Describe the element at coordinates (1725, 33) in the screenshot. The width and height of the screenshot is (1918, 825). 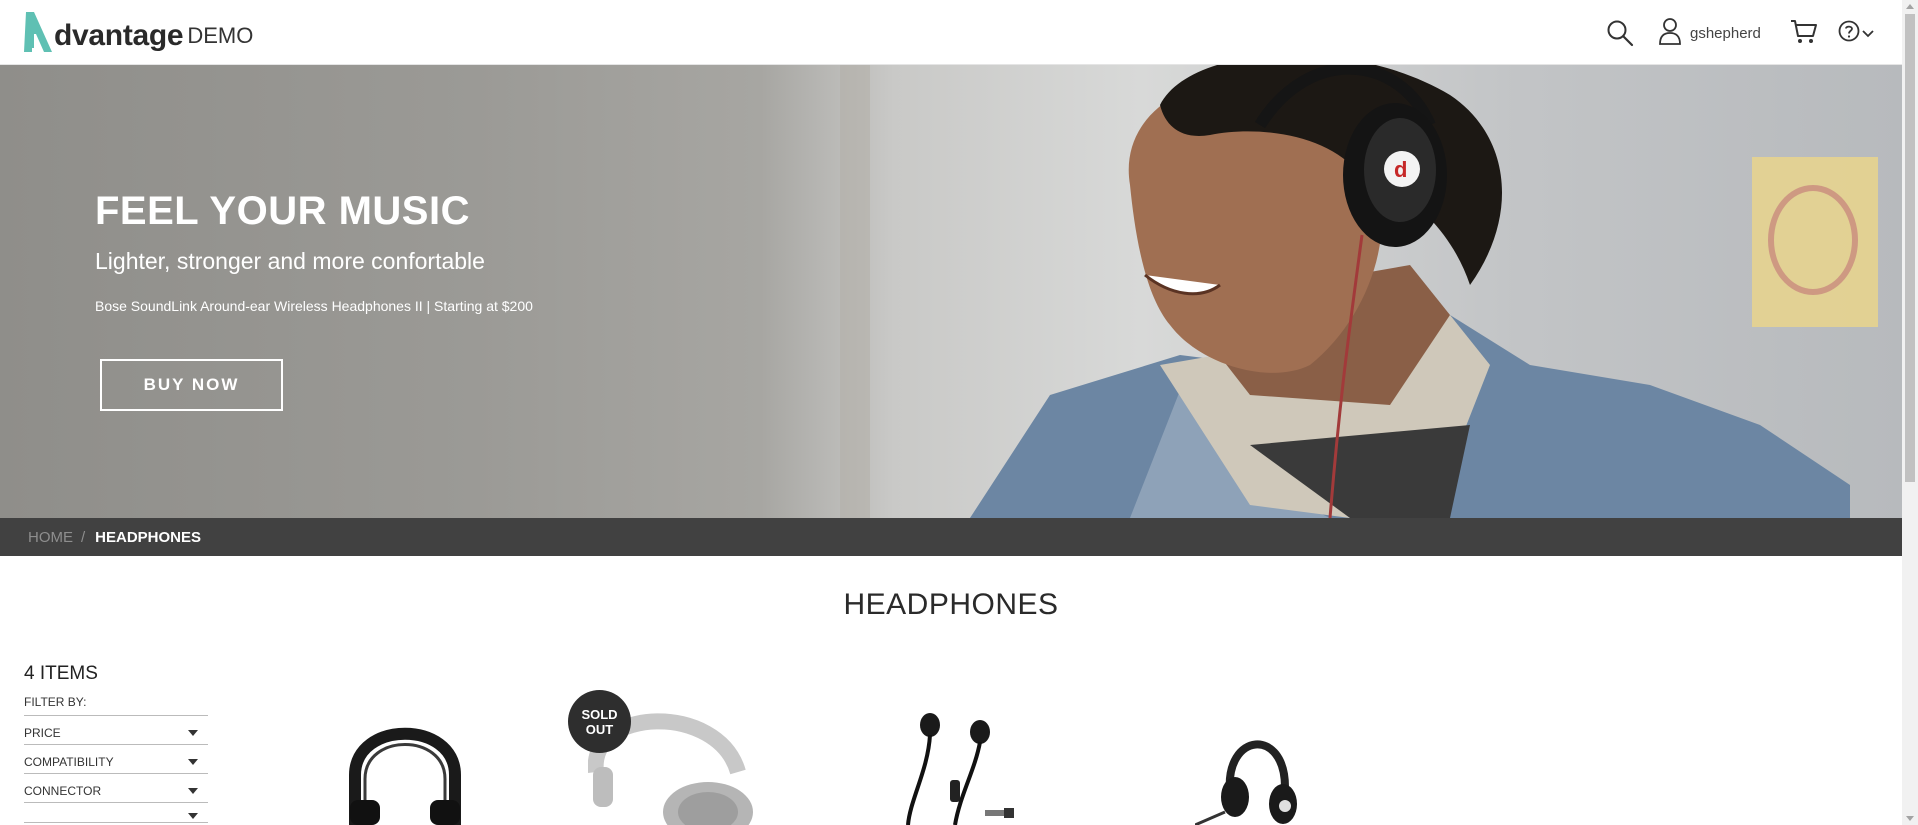
I see `username-label: gshepherd` at that location.